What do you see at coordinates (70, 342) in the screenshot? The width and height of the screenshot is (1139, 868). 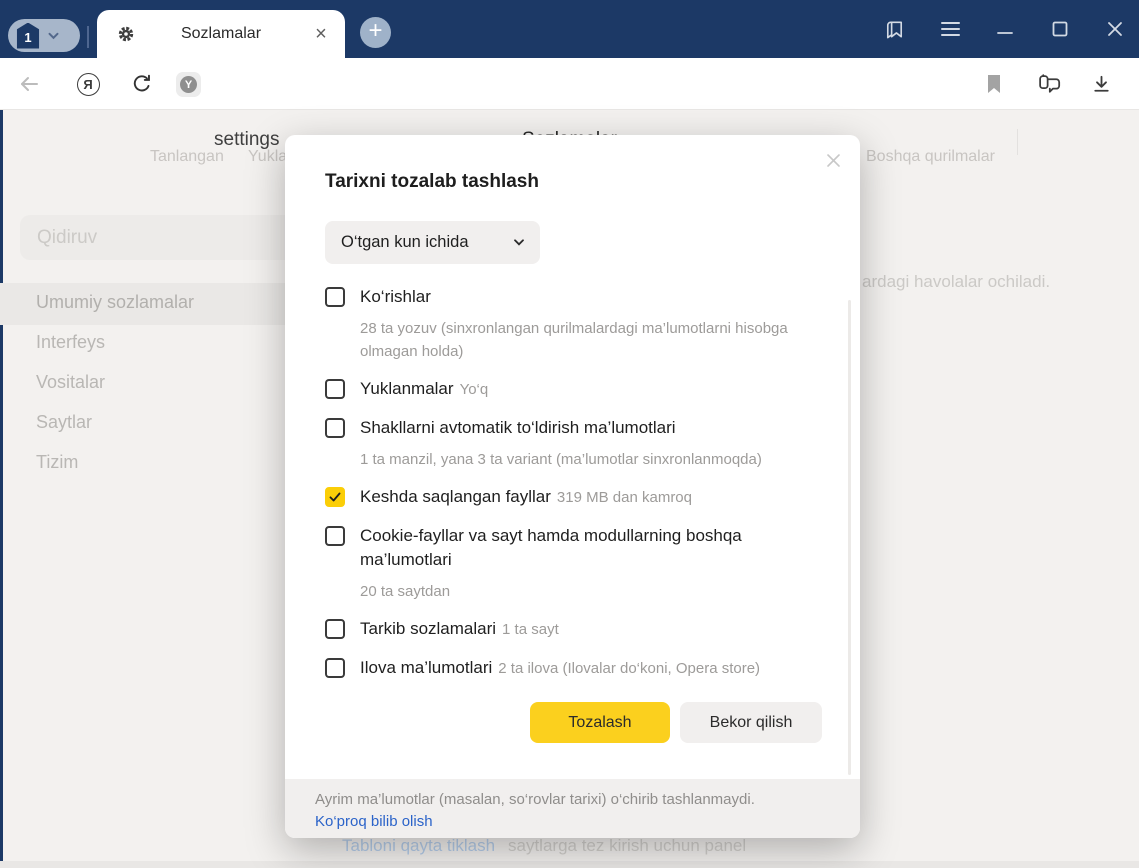 I see `sidebar-item-interfeys: Interfeys` at bounding box center [70, 342].